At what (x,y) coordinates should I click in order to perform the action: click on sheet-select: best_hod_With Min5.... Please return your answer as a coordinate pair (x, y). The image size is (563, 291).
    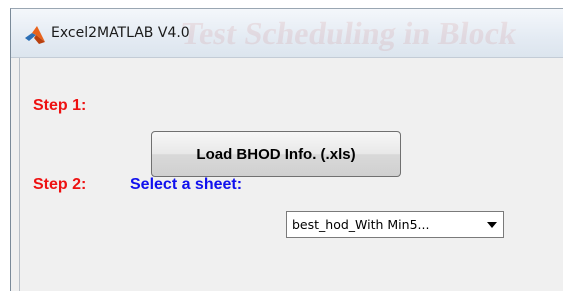
    Looking at the image, I should click on (395, 224).